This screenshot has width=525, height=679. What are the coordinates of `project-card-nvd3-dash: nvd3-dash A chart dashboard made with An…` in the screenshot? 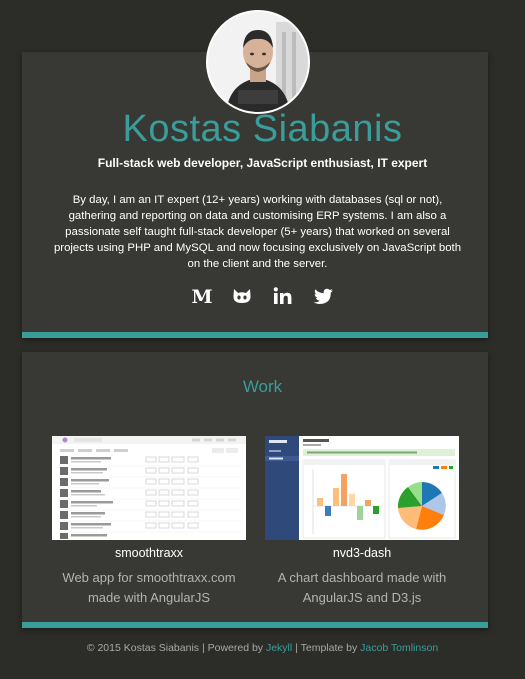 It's located at (362, 522).